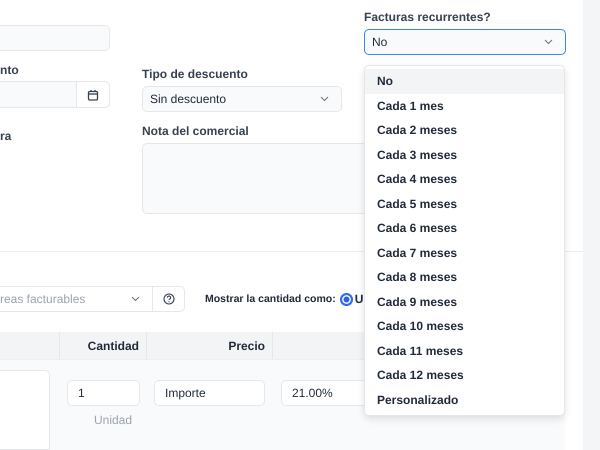 The width and height of the screenshot is (600, 450). I want to click on help-icon, so click(168, 299).